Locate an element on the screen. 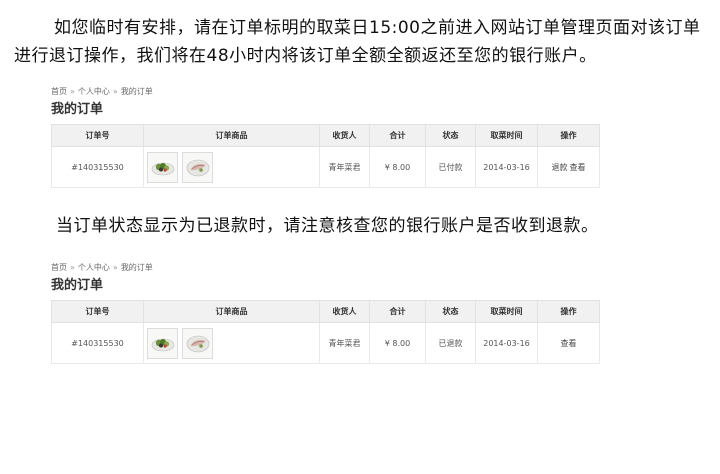 The height and width of the screenshot is (474, 720). status-badge: 已退款 is located at coordinates (450, 343).